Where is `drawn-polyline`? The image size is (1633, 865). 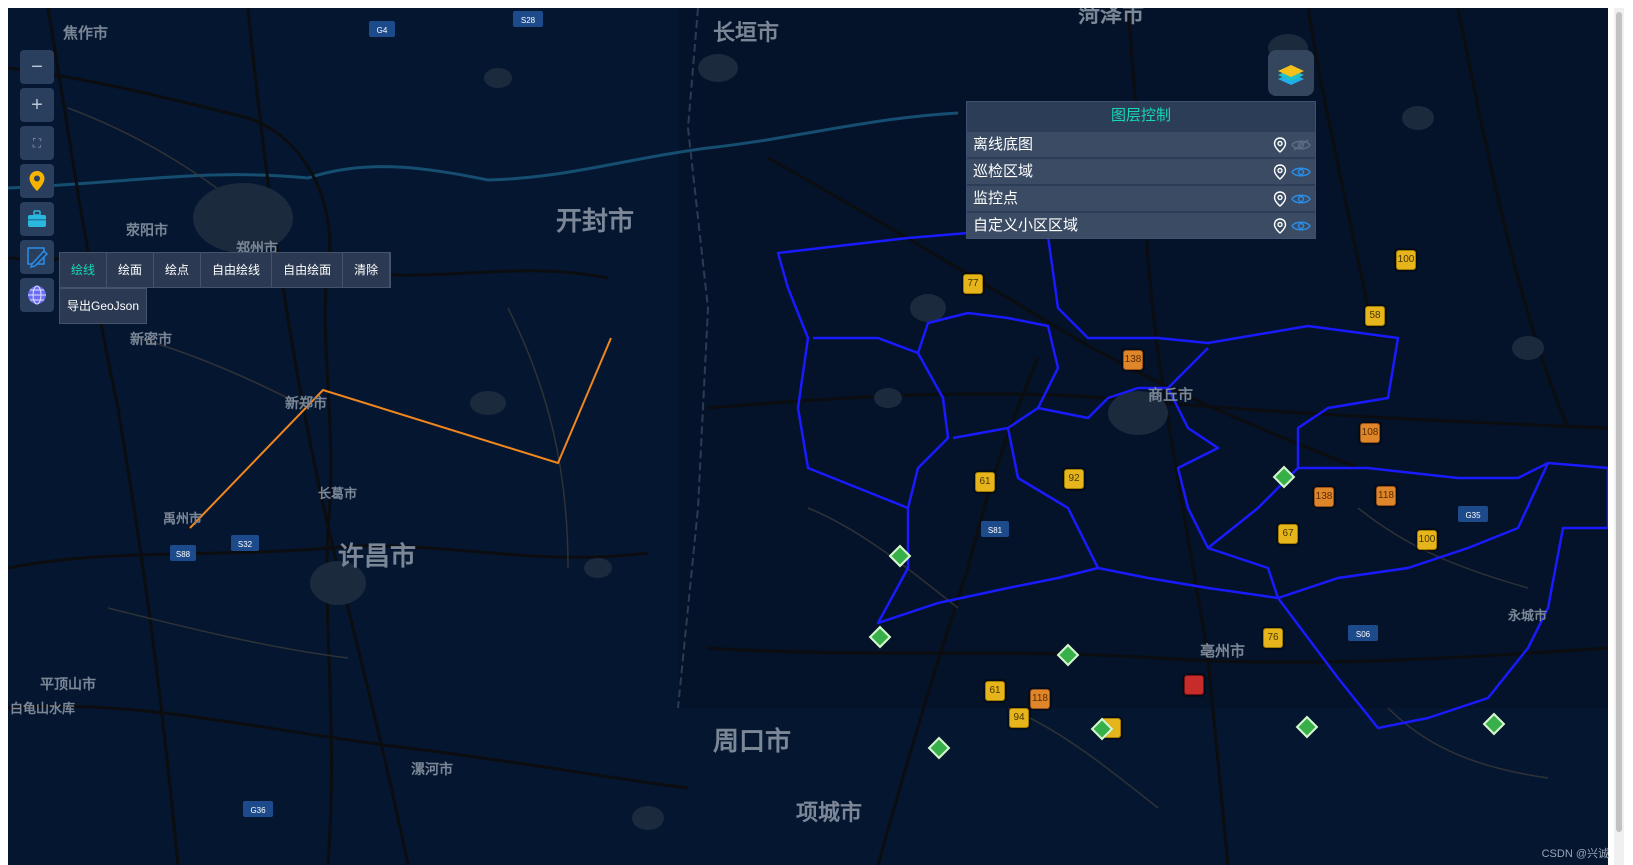 drawn-polyline is located at coordinates (400, 433).